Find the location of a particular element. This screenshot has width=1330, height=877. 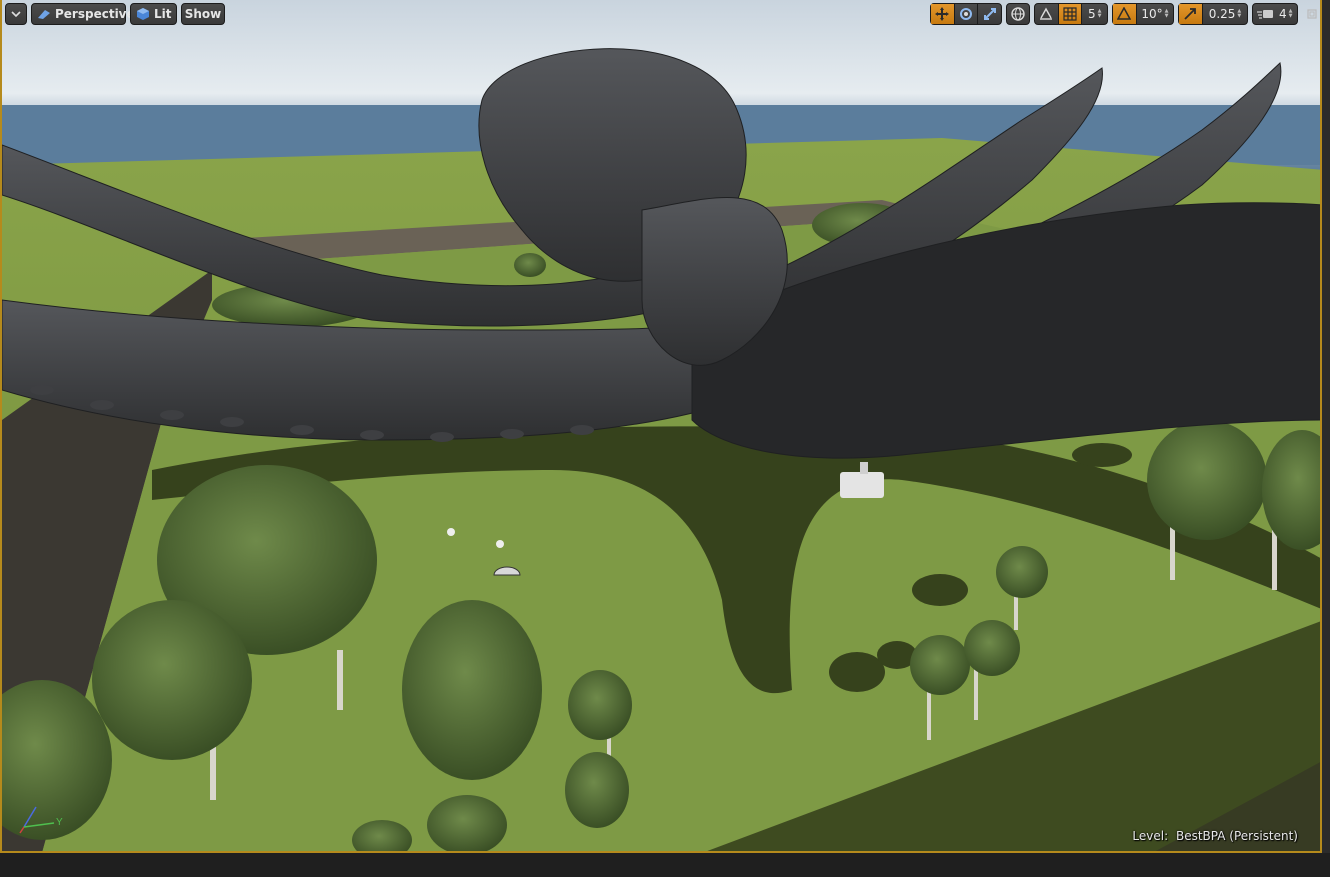

rotate-icon is located at coordinates (966, 14).